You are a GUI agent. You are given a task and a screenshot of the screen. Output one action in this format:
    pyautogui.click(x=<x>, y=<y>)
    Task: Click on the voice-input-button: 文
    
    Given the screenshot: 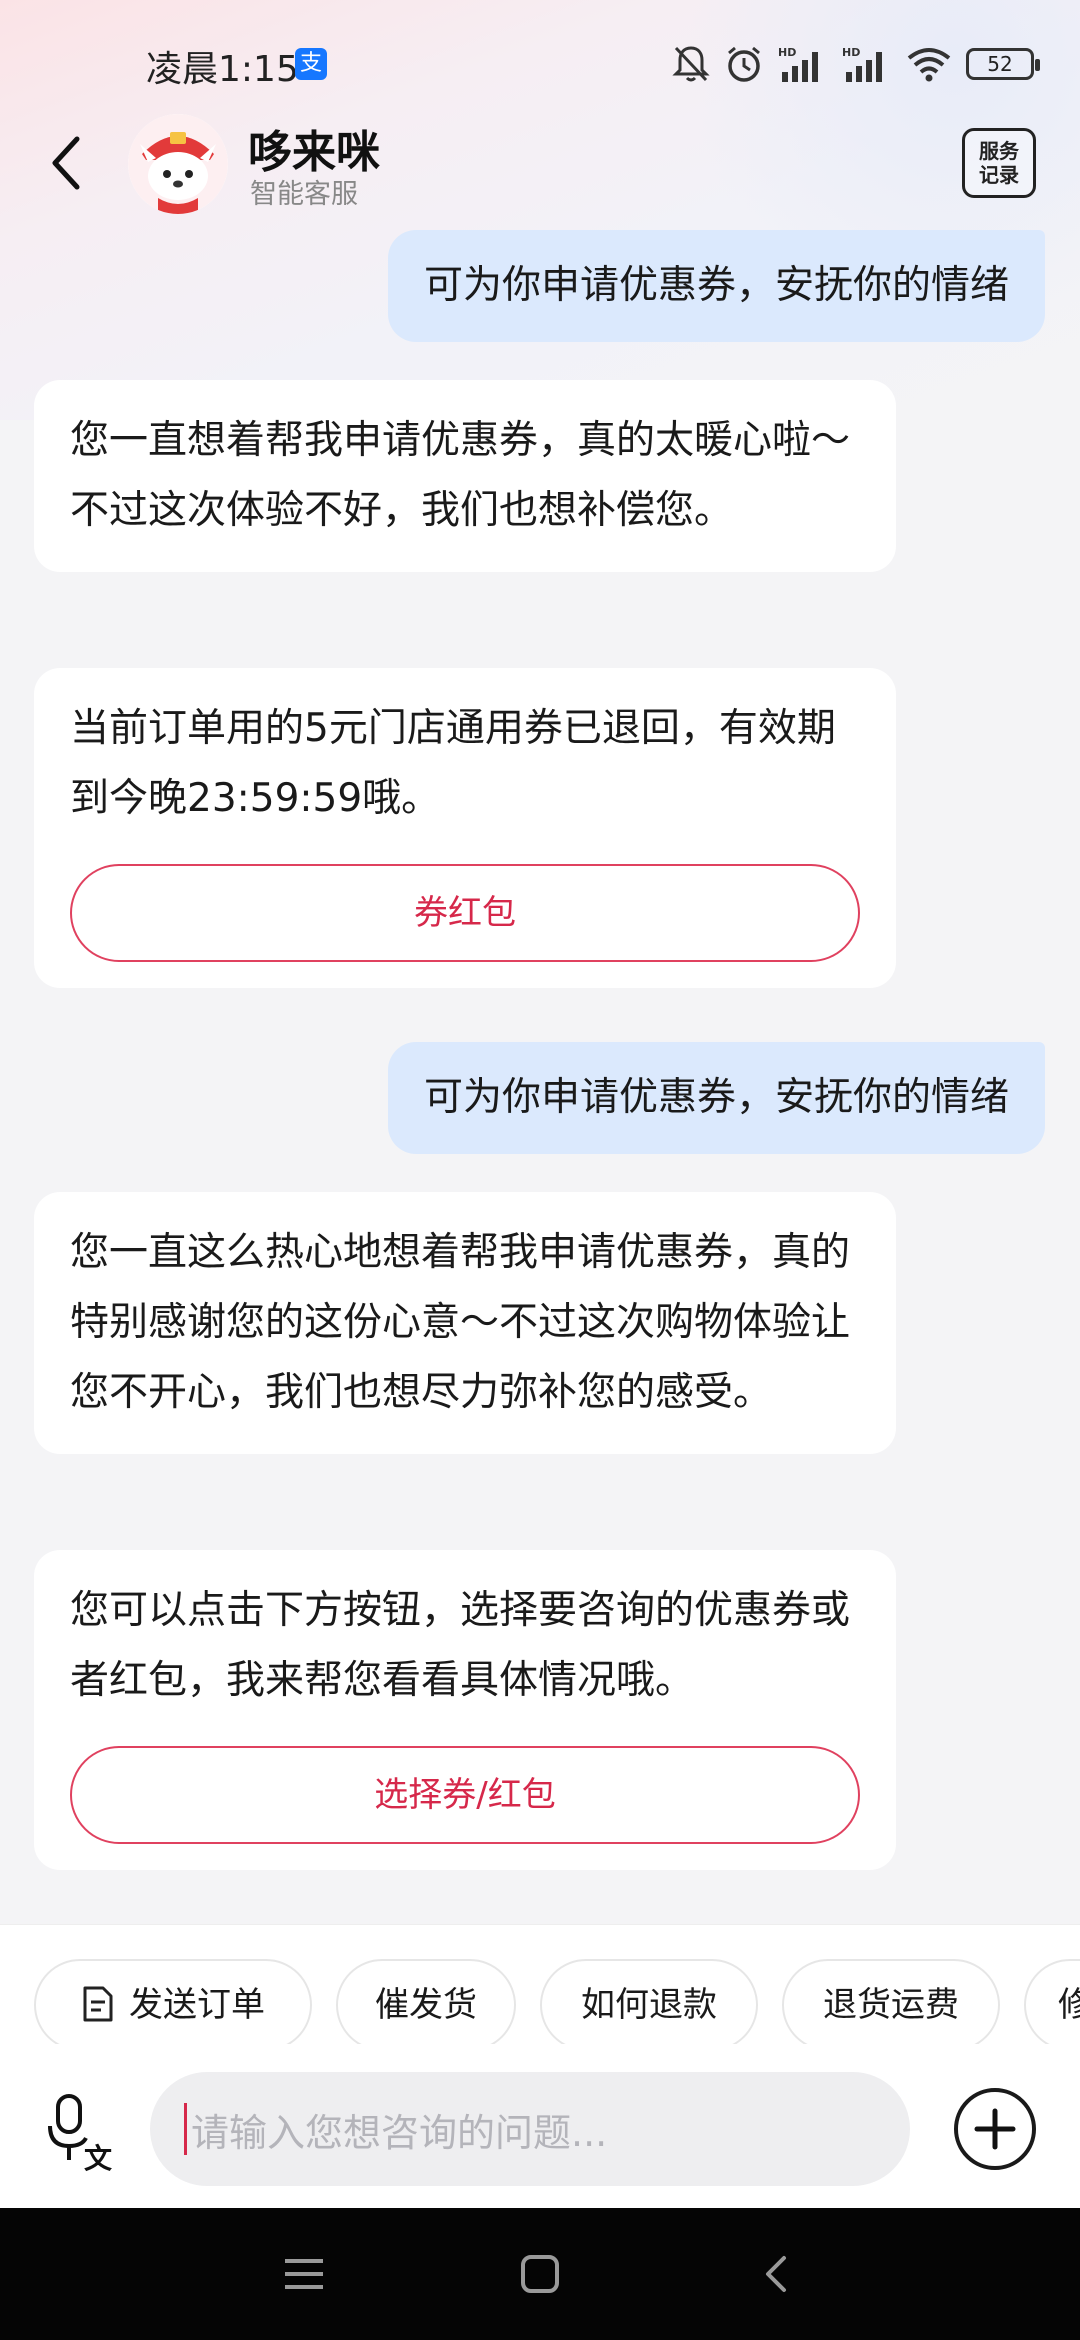 What is the action you would take?
    pyautogui.click(x=80, y=2133)
    